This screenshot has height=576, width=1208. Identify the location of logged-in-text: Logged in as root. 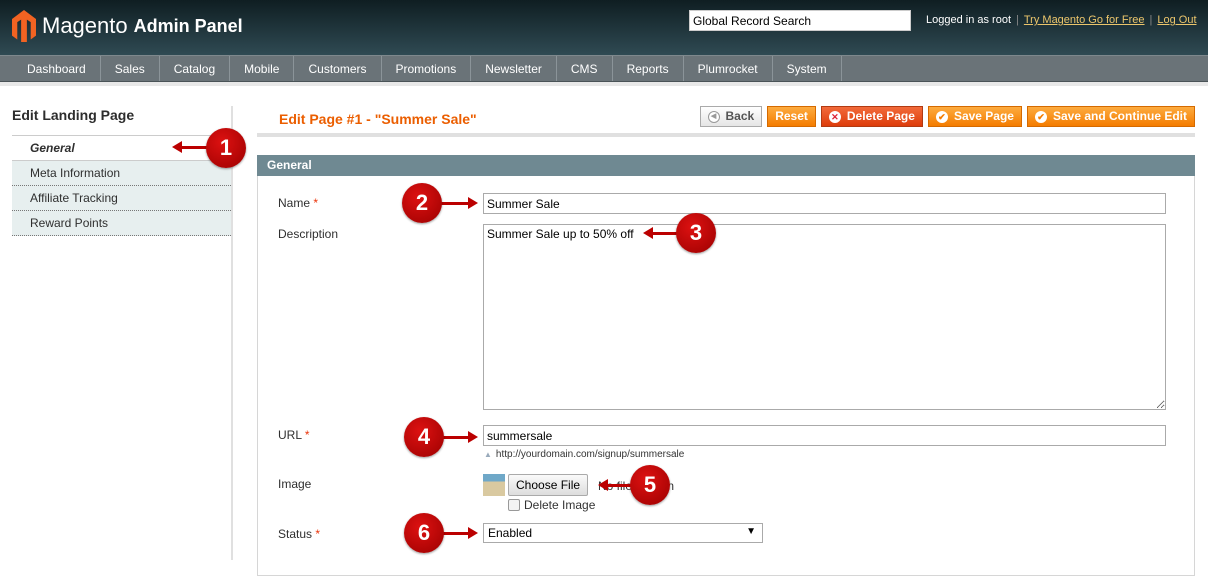
(969, 20).